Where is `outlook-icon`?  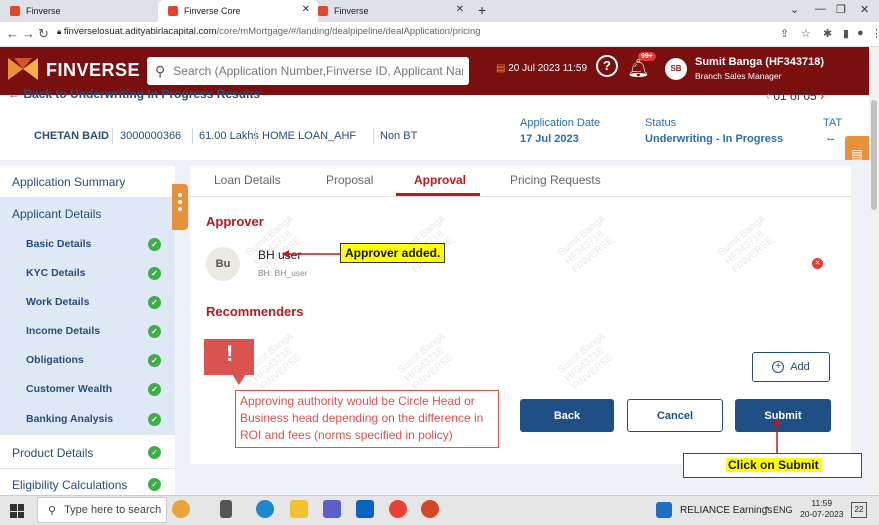
outlook-icon is located at coordinates (365, 509).